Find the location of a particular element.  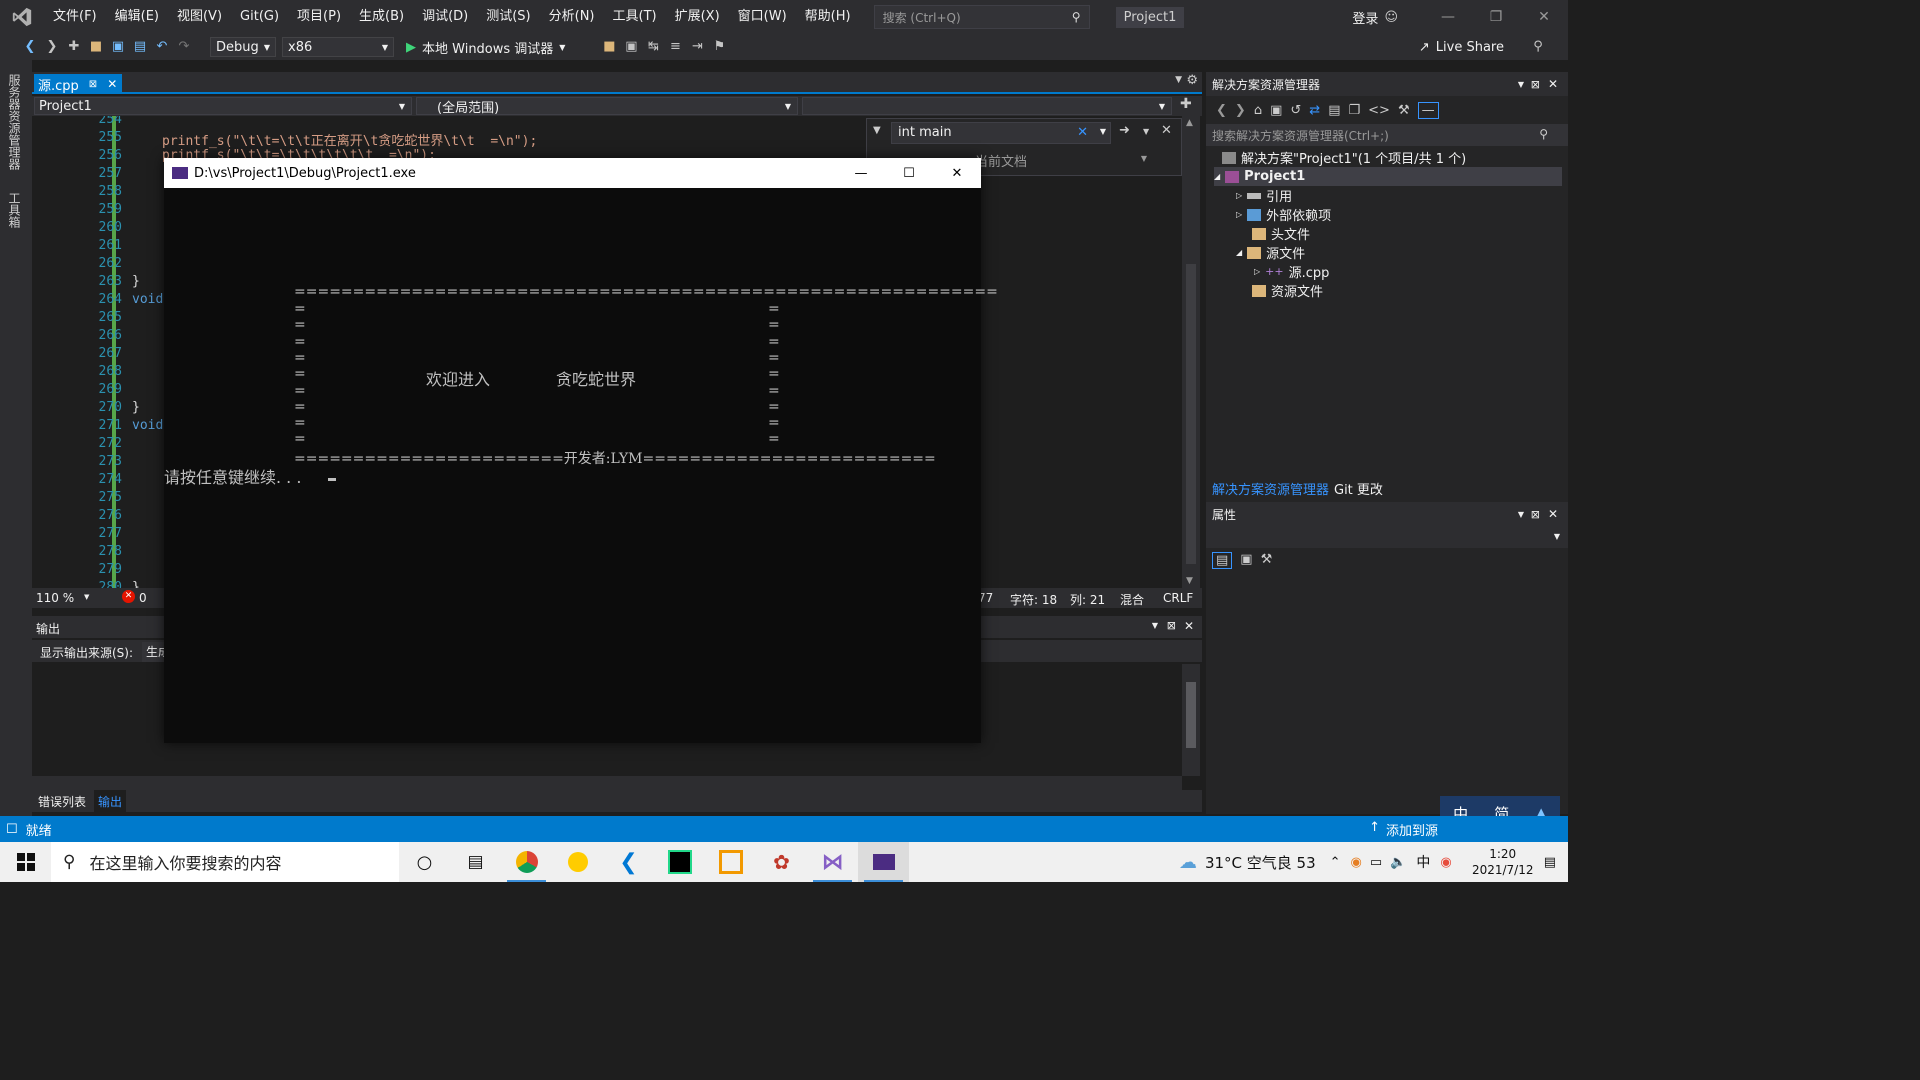

taskbar-search-input: ⚲ 在这里输入你要搜索的内容 is located at coordinates (225, 862).